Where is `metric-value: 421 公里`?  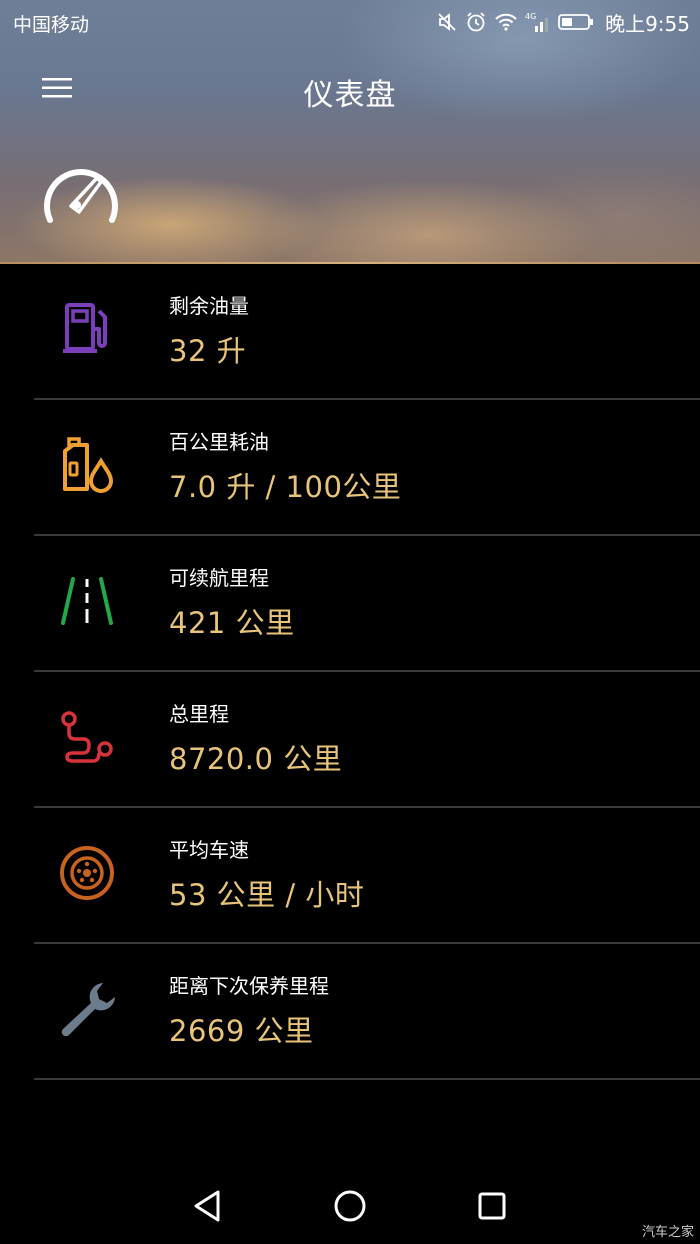 metric-value: 421 公里 is located at coordinates (232, 623).